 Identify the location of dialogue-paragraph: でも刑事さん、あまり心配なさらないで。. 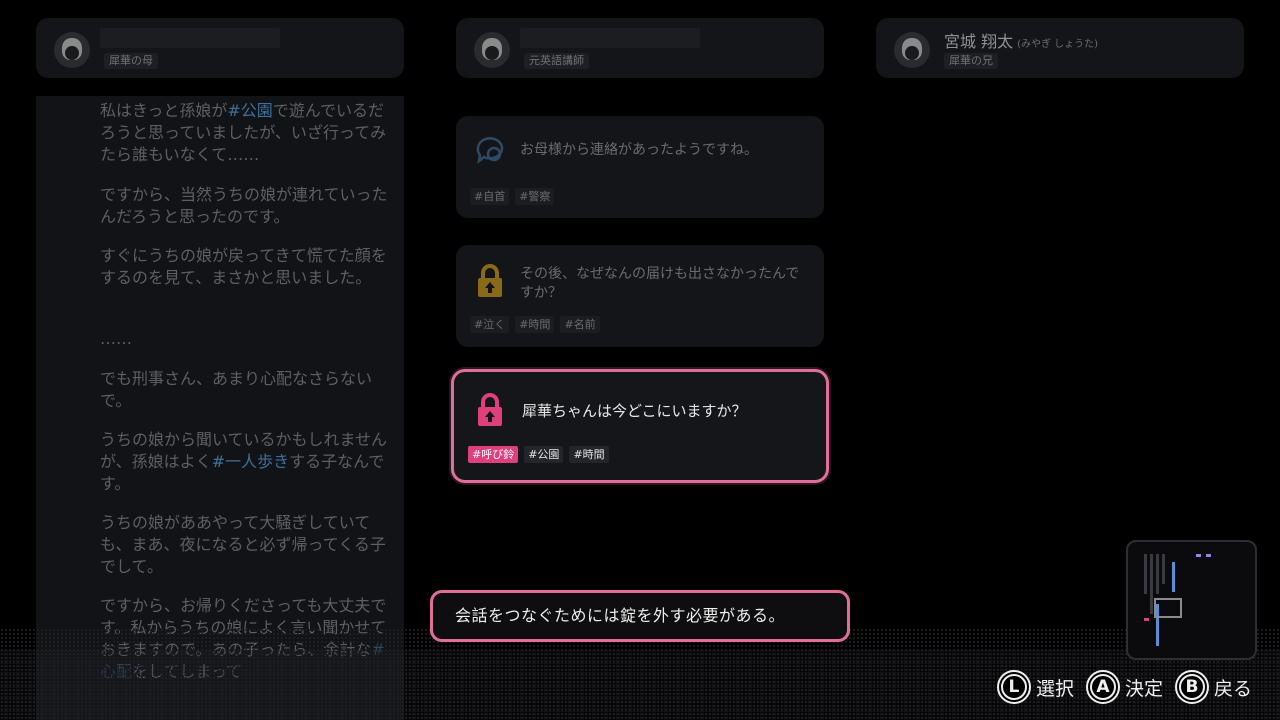
(236, 389).